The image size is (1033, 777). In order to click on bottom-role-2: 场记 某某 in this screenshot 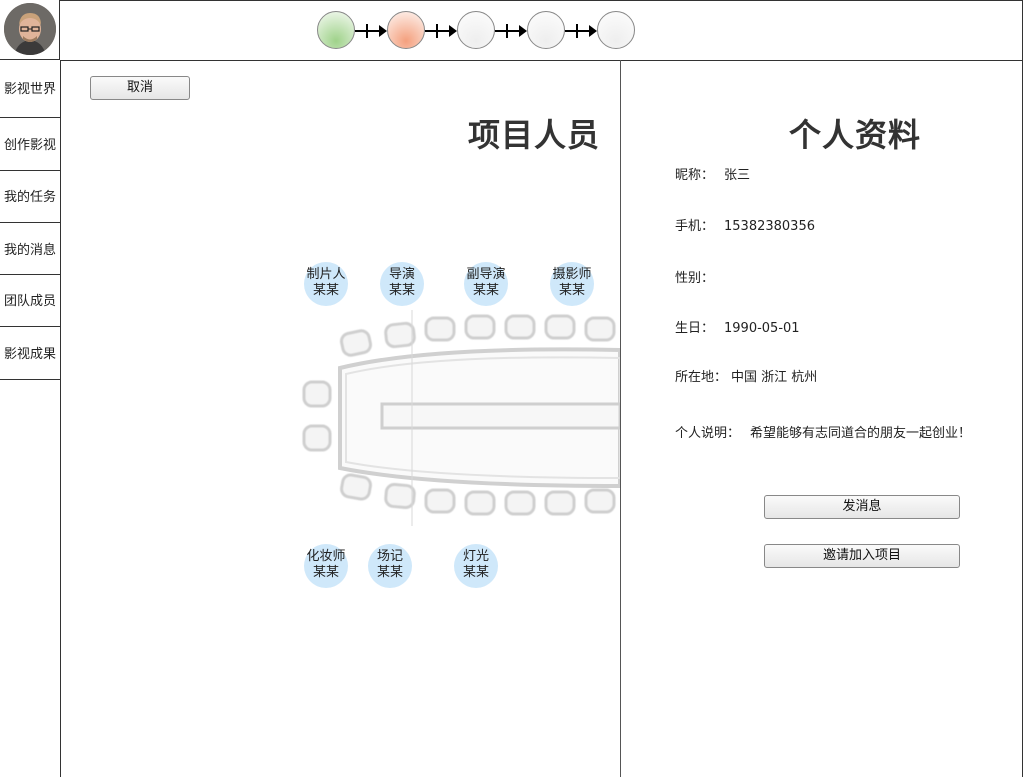, I will do `click(390, 566)`.